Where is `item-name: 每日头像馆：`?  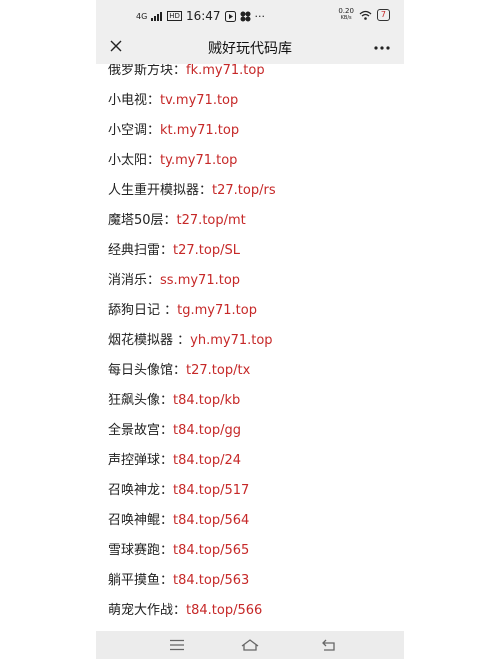
item-name: 每日头像馆： is located at coordinates (147, 370).